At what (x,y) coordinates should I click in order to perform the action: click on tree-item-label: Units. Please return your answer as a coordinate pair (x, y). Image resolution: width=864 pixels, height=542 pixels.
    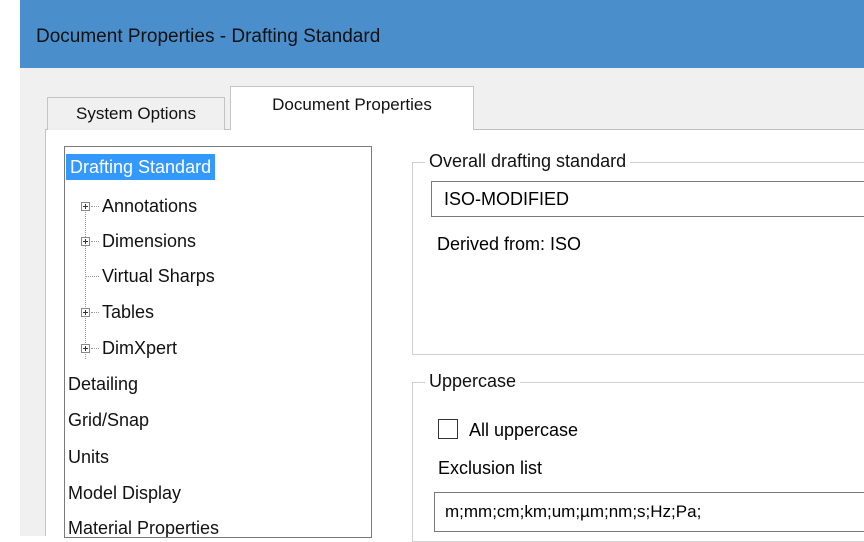
    Looking at the image, I should click on (89, 457).